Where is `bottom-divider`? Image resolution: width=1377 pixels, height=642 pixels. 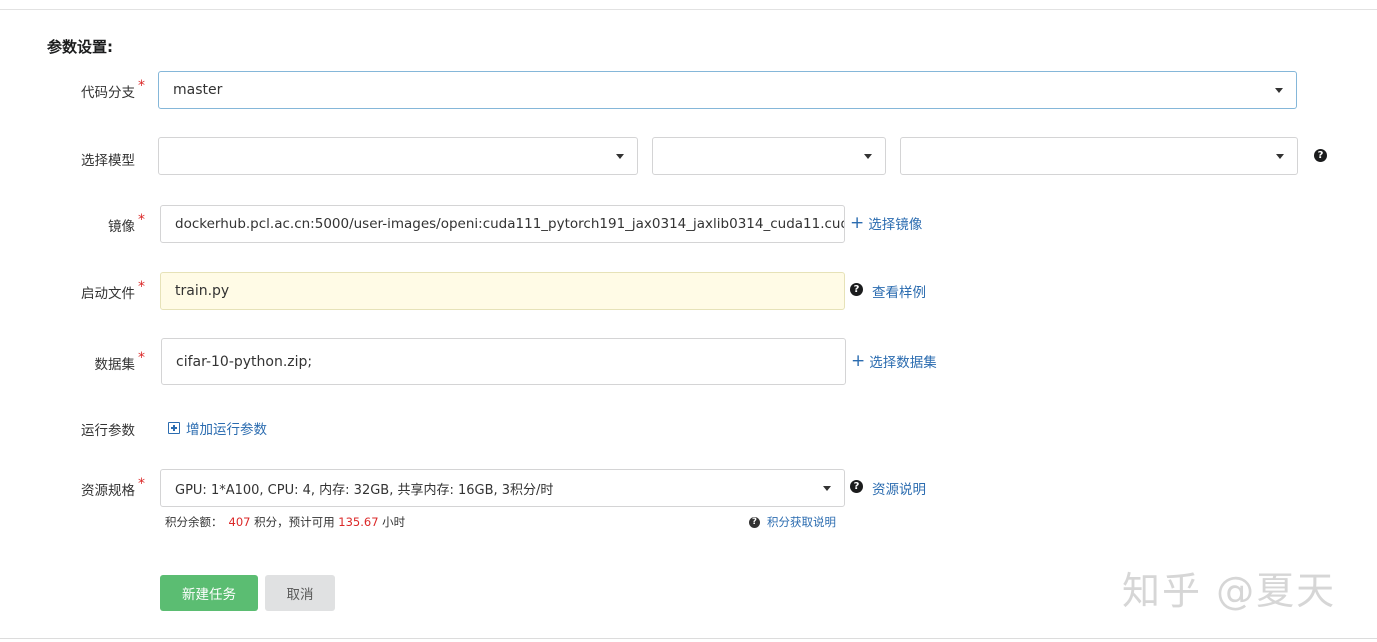 bottom-divider is located at coordinates (688, 638).